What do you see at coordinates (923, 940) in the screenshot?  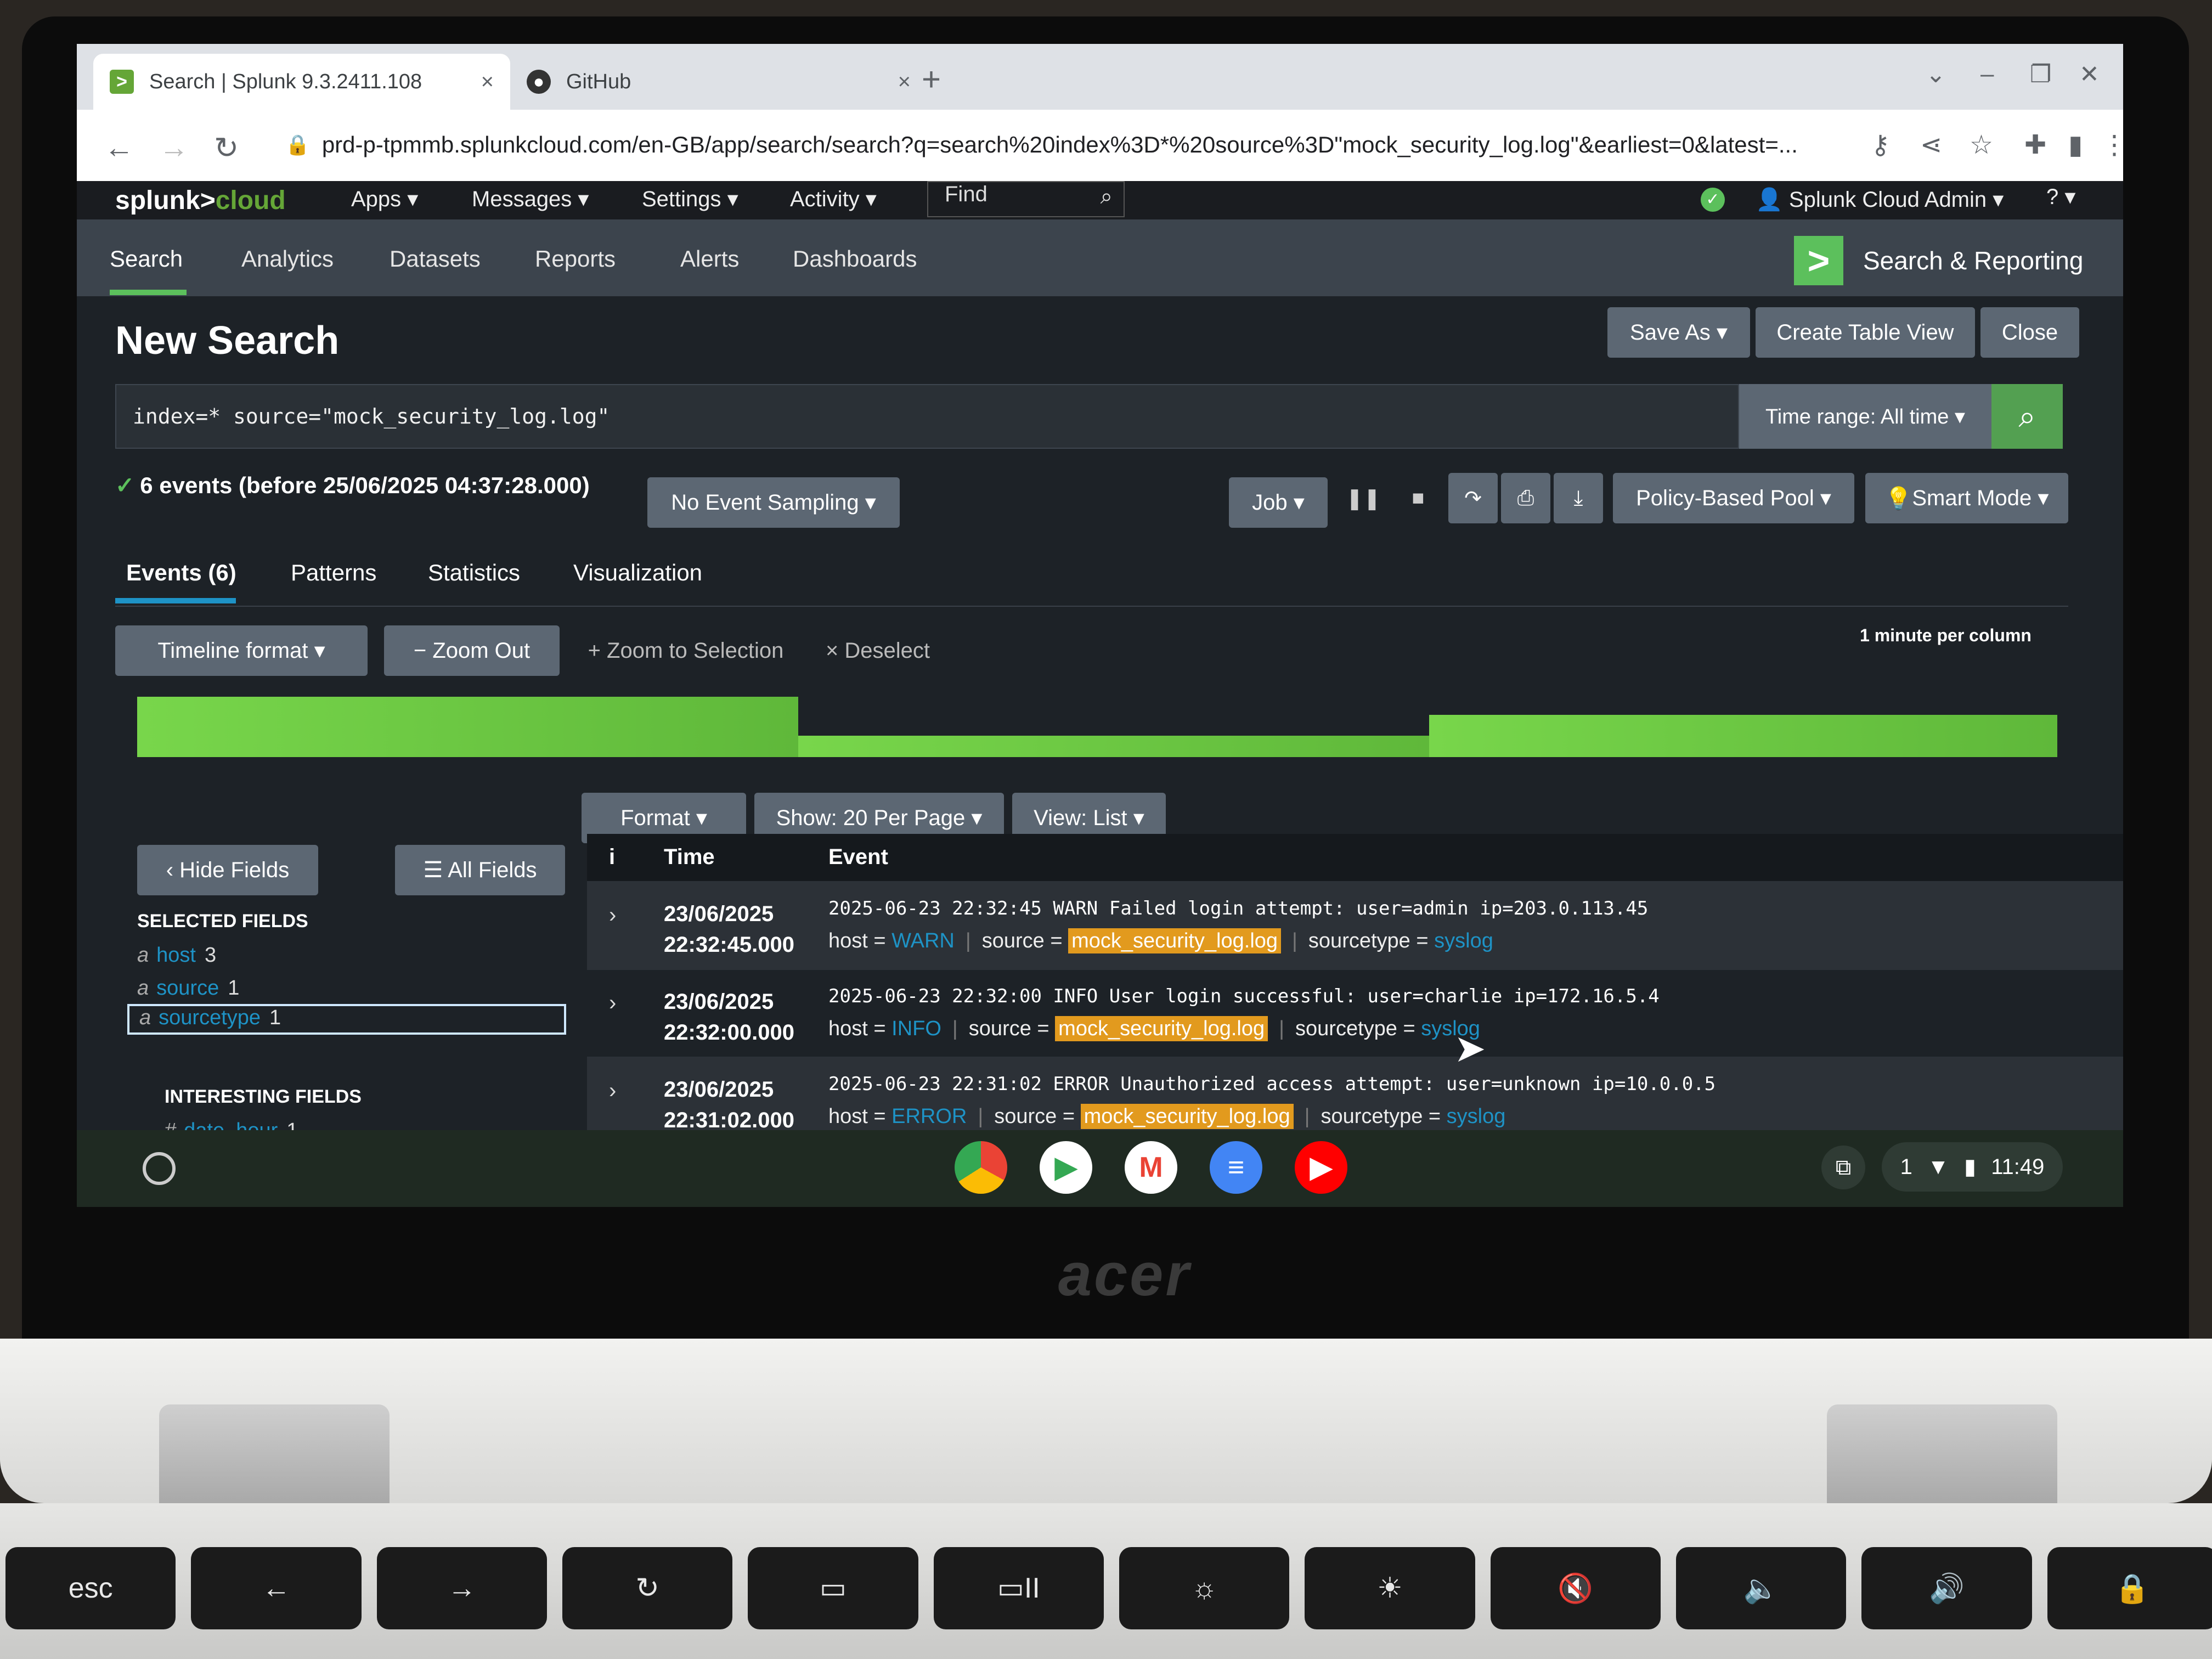 I see `host-value: WARN` at bounding box center [923, 940].